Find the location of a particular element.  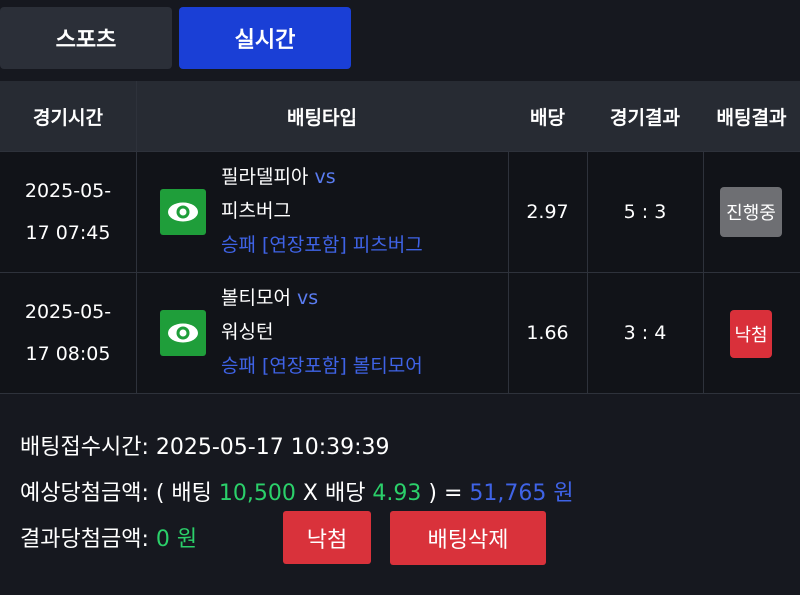

tab-live: 실시간 is located at coordinates (265, 38).